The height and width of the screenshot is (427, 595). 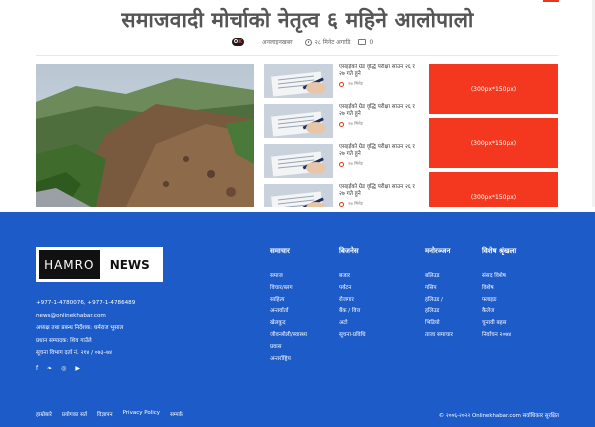 I want to click on author-logo: OK, so click(x=238, y=42).